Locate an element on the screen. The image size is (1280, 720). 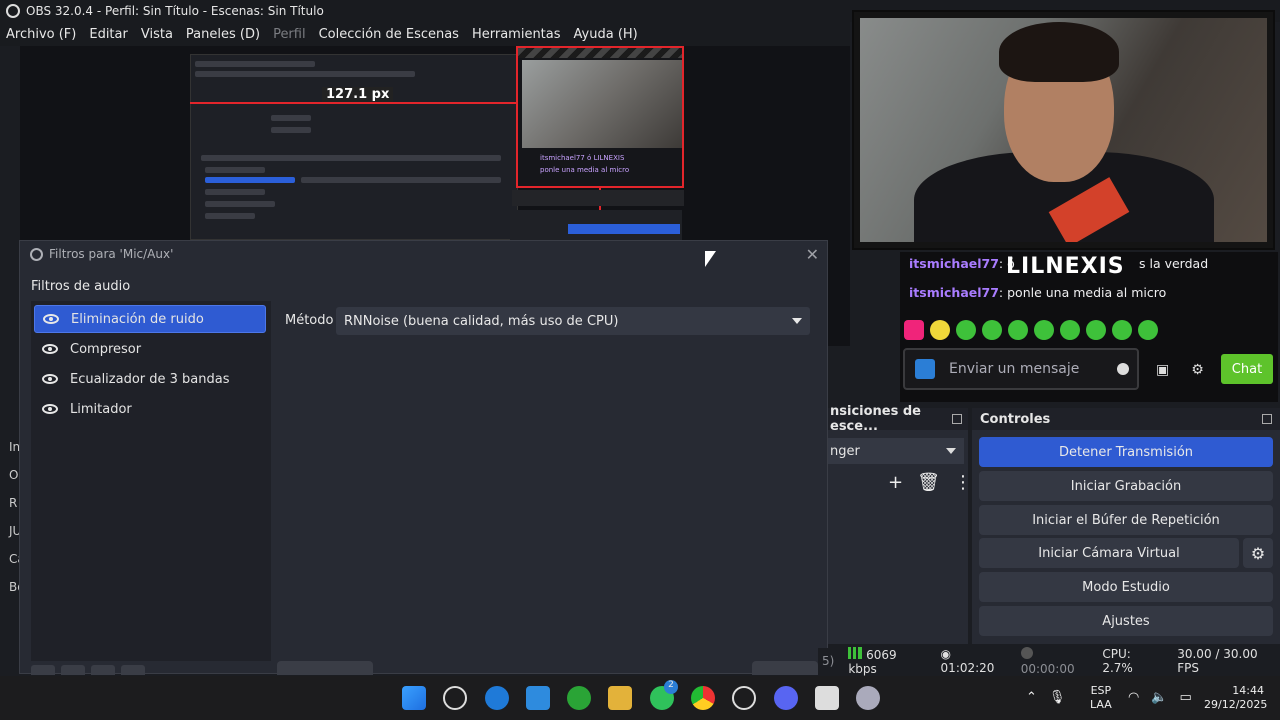
webcam-feed is located at coordinates (1063, 130).